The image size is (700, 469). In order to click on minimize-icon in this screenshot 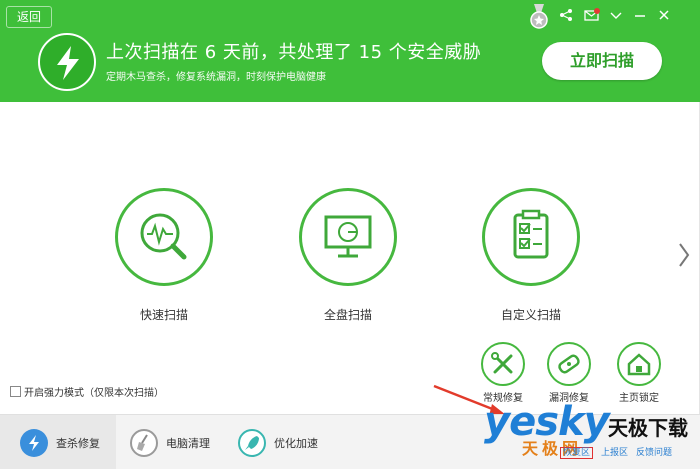, I will do `click(640, 16)`.